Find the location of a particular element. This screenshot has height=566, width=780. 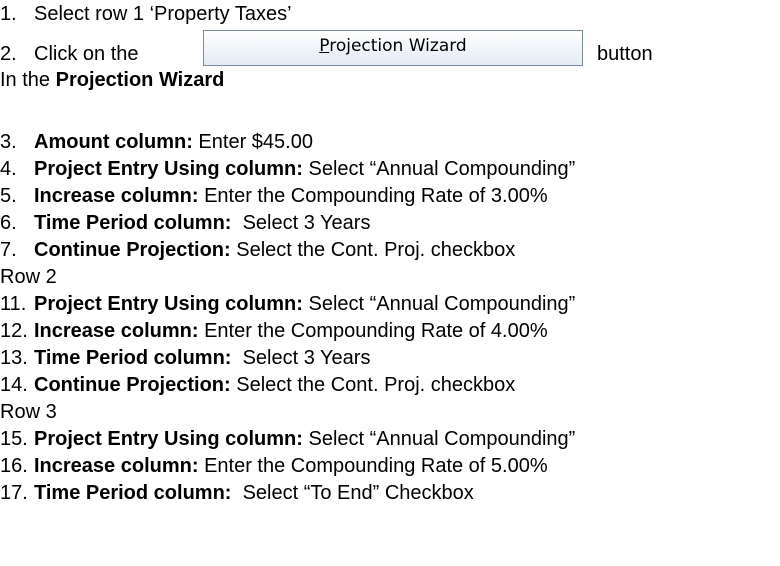

step-label: Amount column: is located at coordinates (113, 142).